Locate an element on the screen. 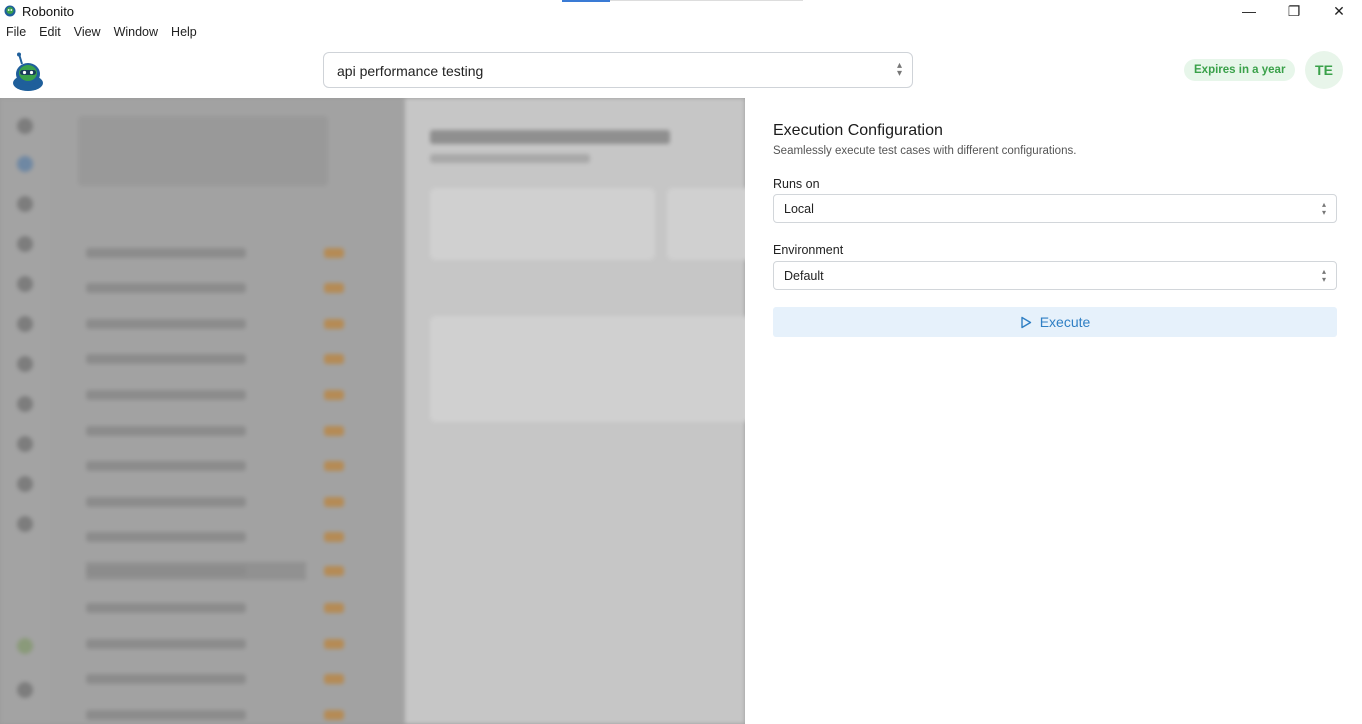 The height and width of the screenshot is (724, 1362). project-search-value: api performance testing is located at coordinates (410, 71).